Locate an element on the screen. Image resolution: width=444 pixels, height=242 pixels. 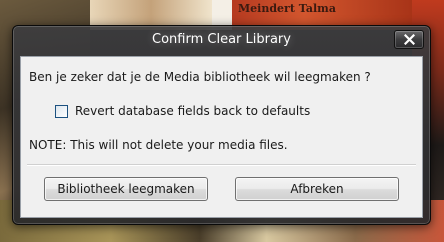
close-button is located at coordinates (409, 39).